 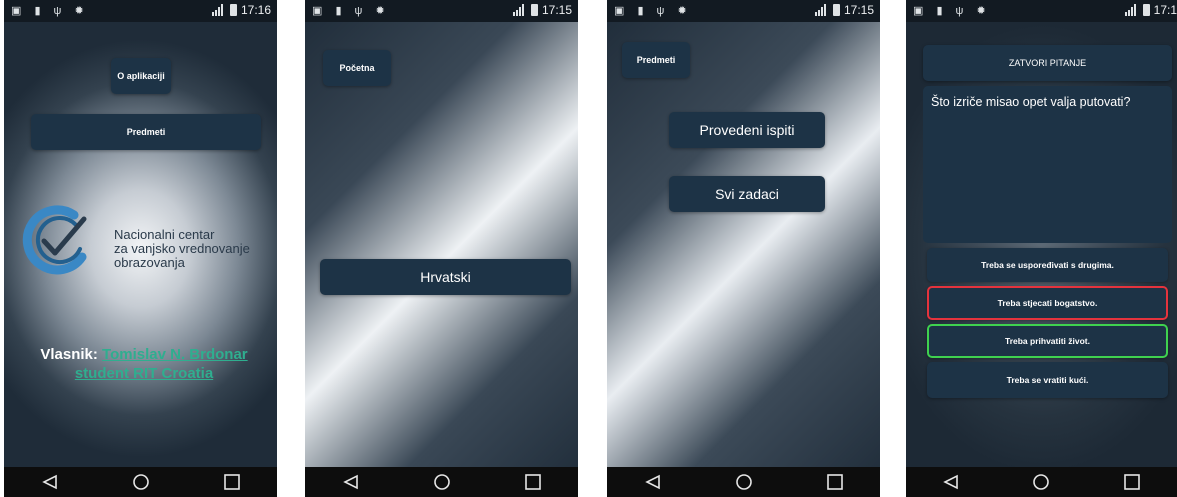 I want to click on status-bar: ▣ ▮ ψ ✹ 17:1, so click(x=1041, y=11).